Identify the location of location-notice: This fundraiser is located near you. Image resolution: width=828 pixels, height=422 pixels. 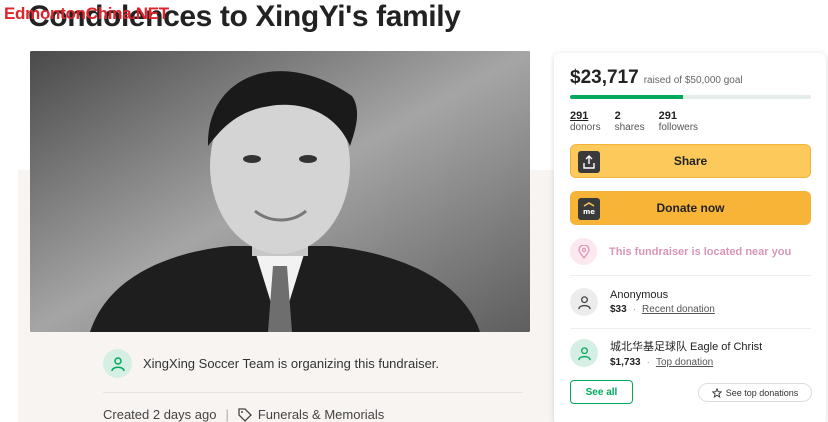
(680, 251).